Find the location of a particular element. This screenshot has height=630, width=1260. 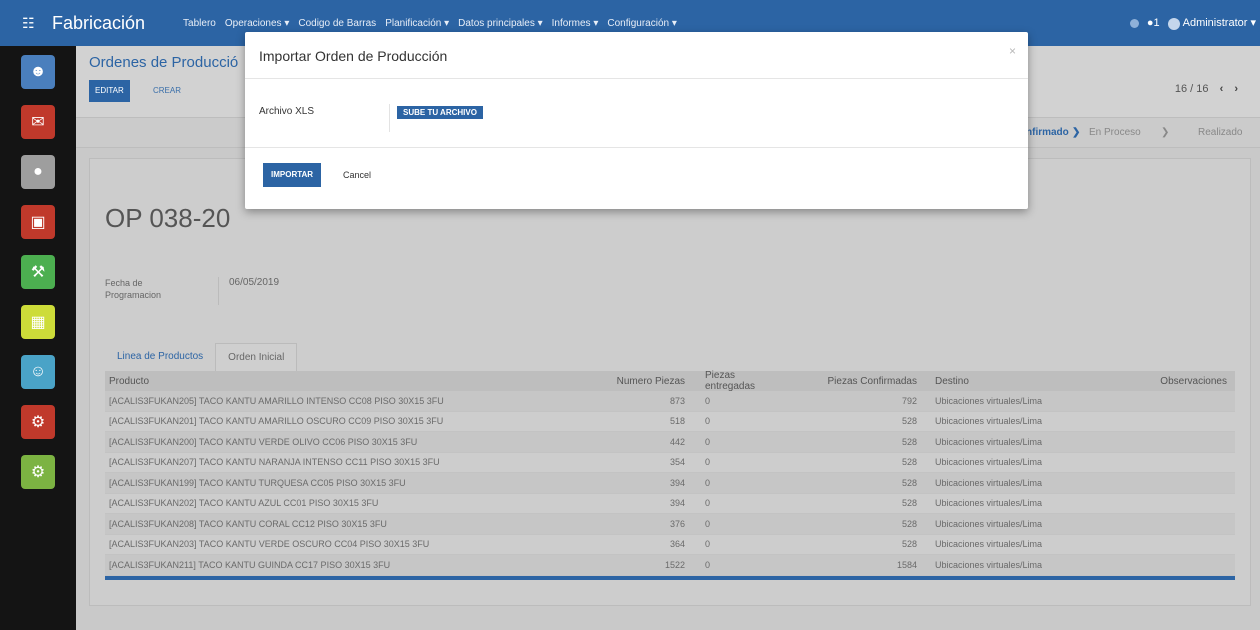

import-button: IMPORTAR is located at coordinates (292, 175).